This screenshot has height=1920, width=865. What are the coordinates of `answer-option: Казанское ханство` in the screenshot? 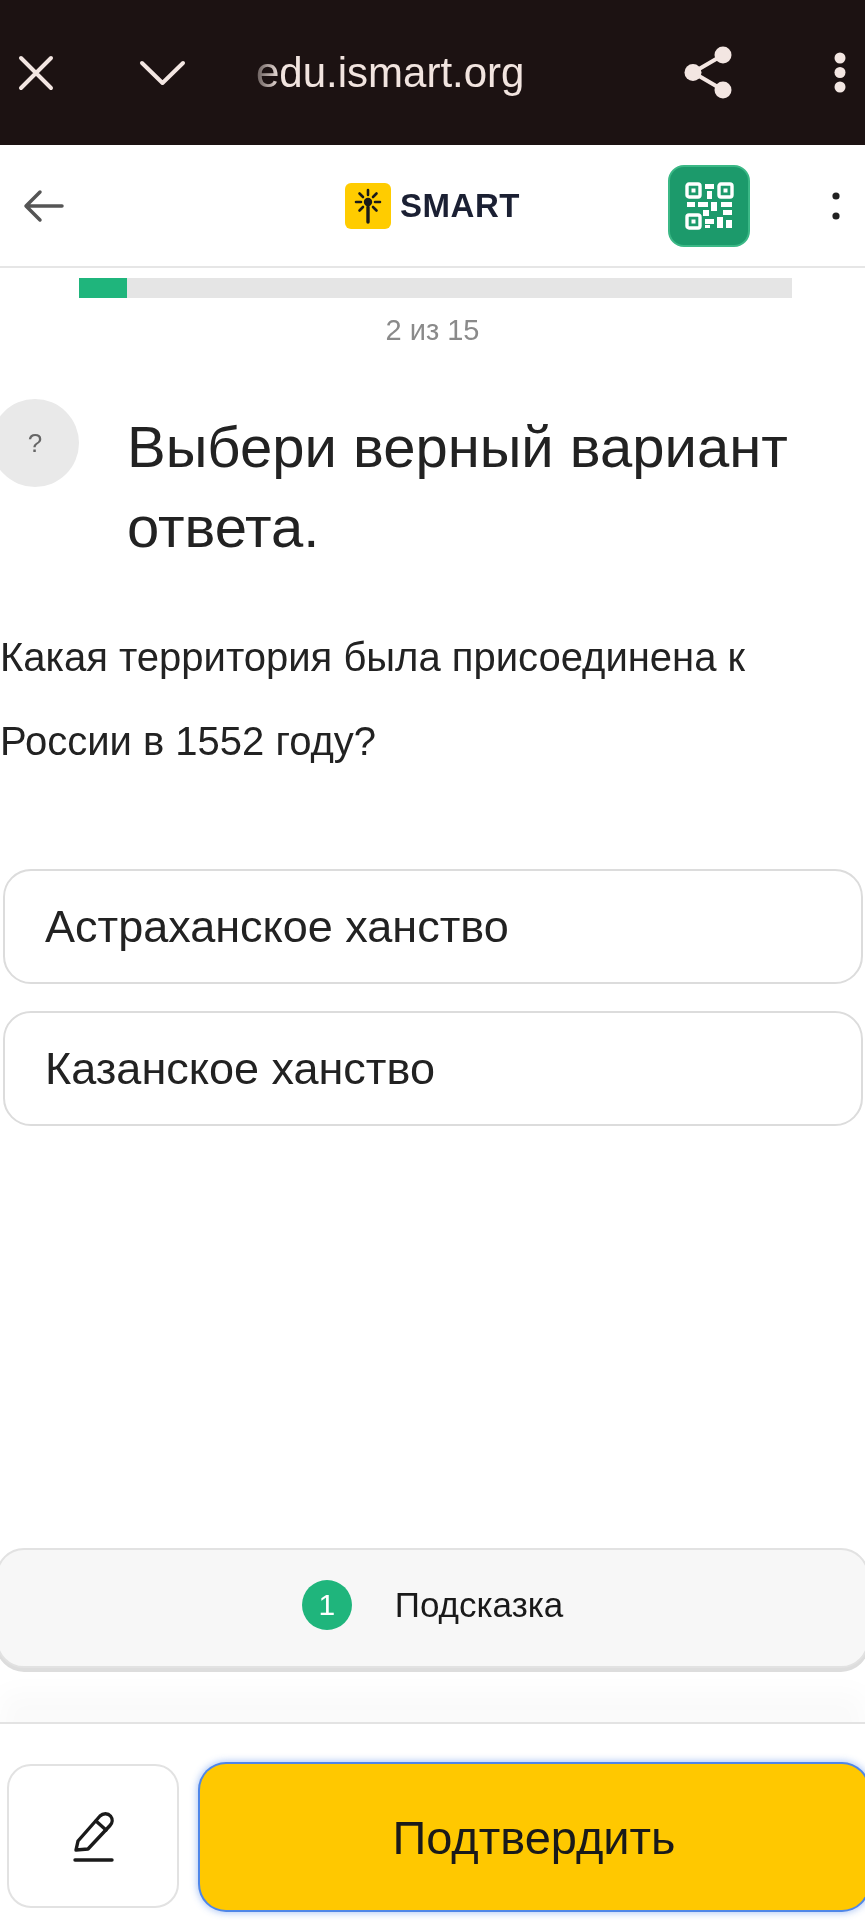 It's located at (433, 1068).